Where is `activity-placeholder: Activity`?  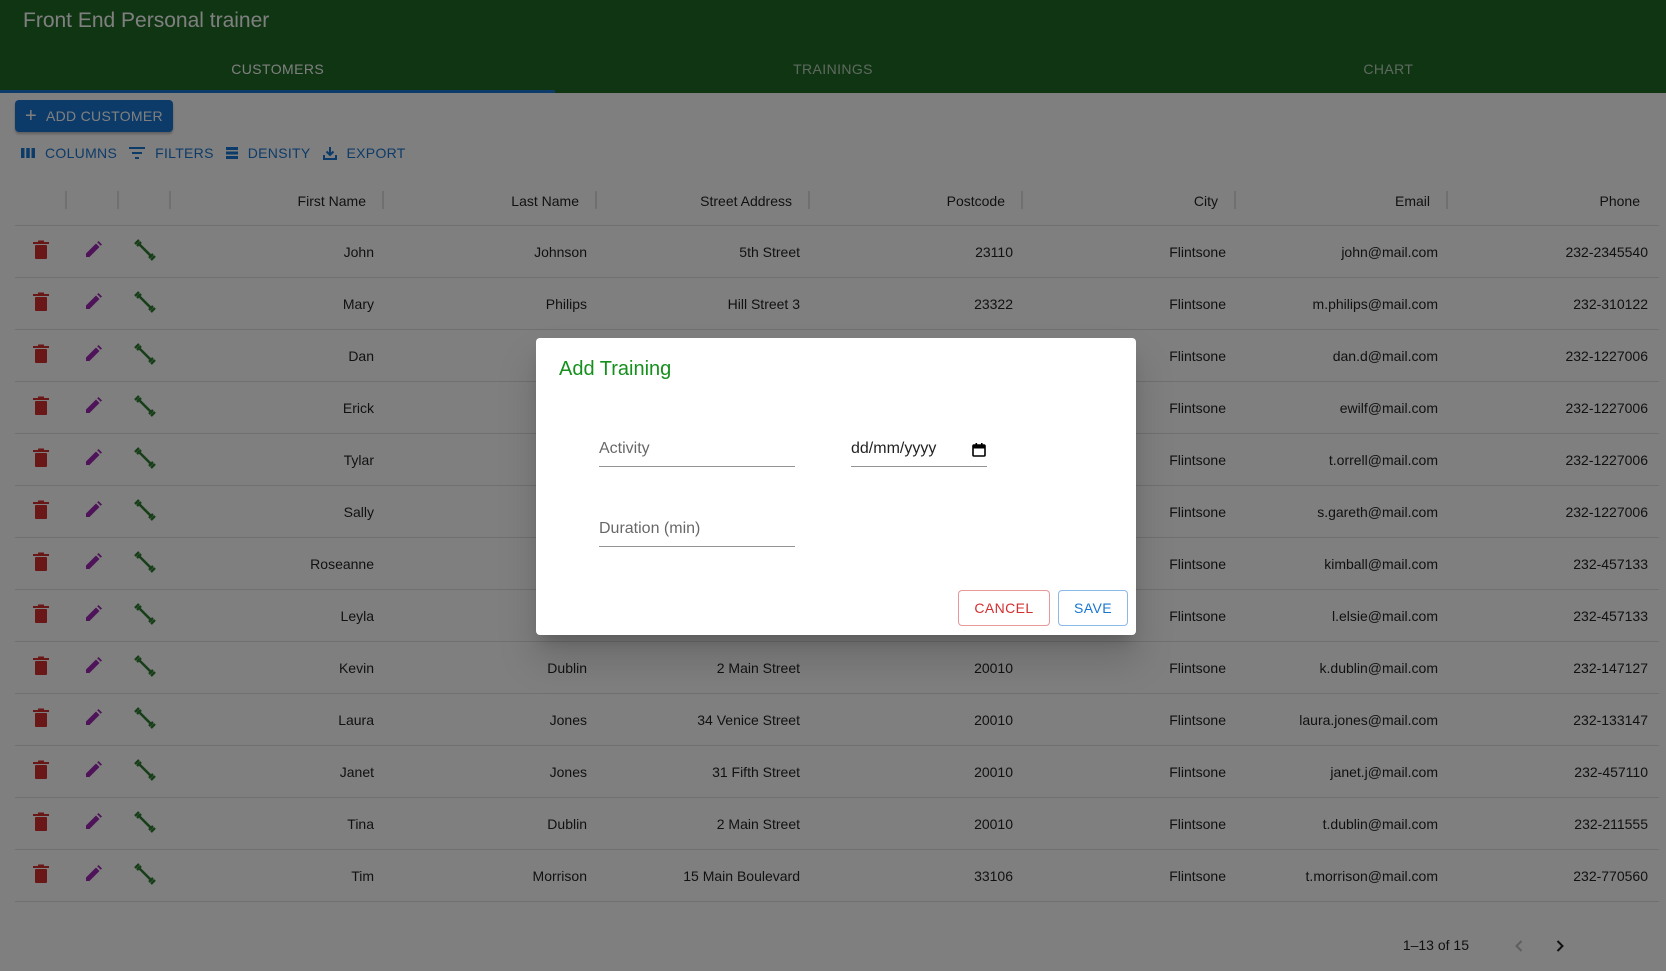
activity-placeholder: Activity is located at coordinates (624, 448).